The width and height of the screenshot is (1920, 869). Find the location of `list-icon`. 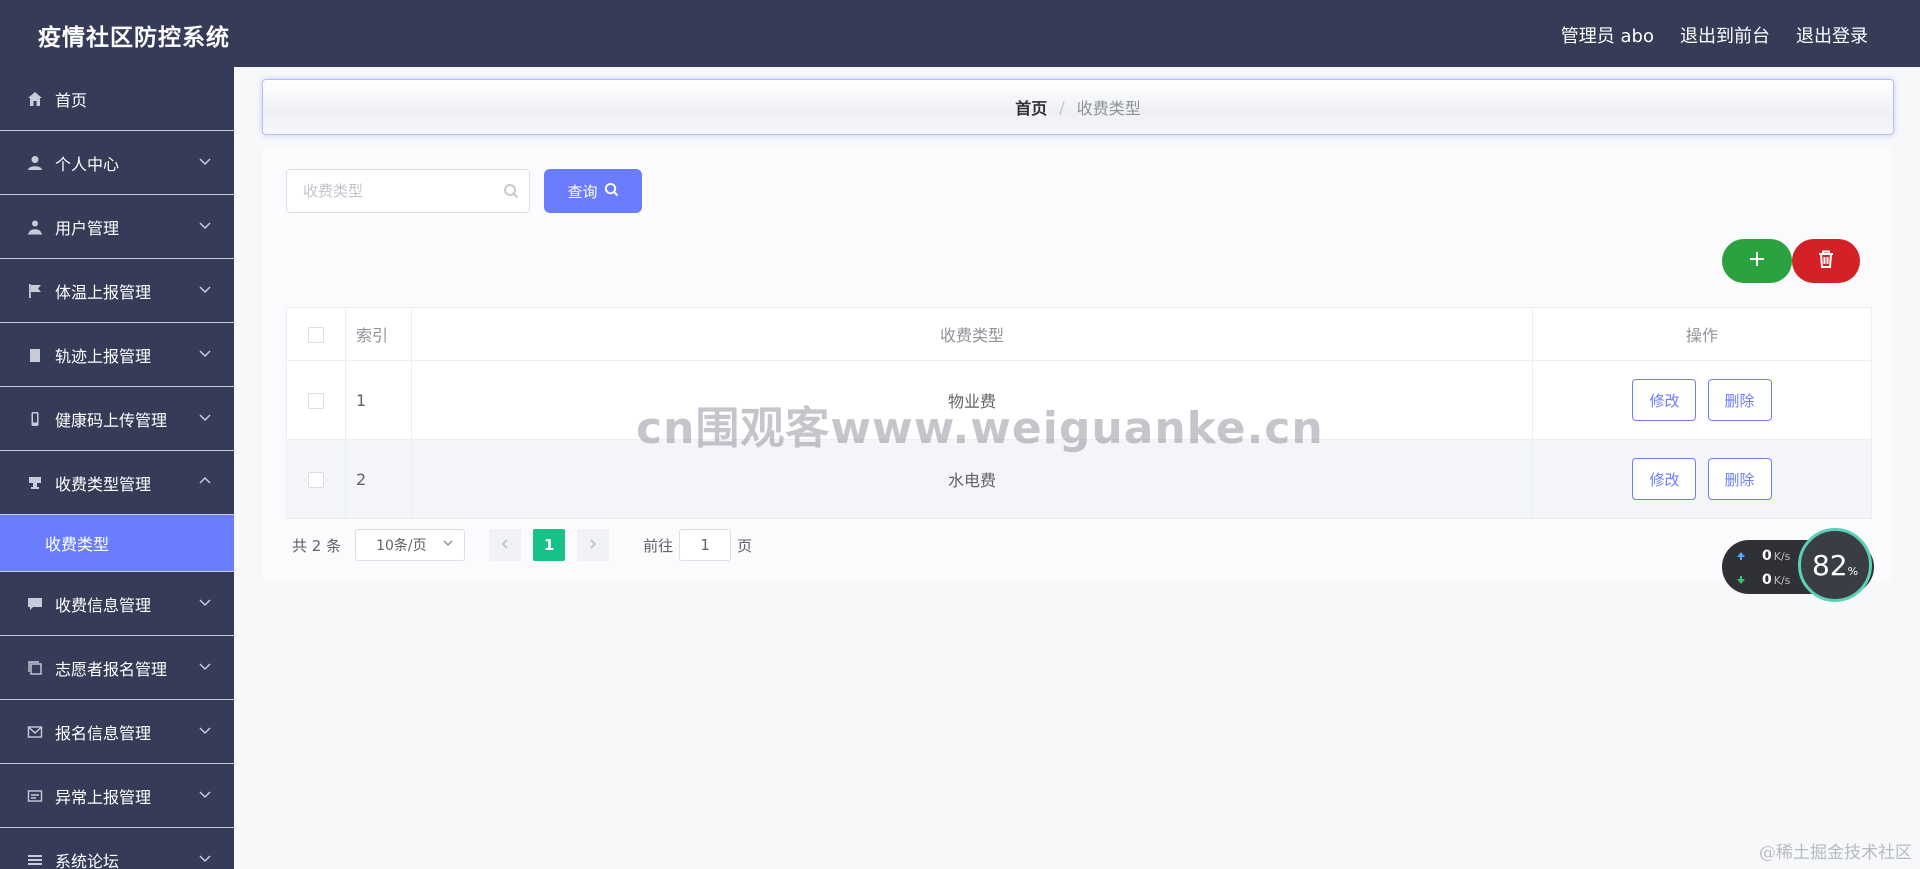

list-icon is located at coordinates (35, 860).